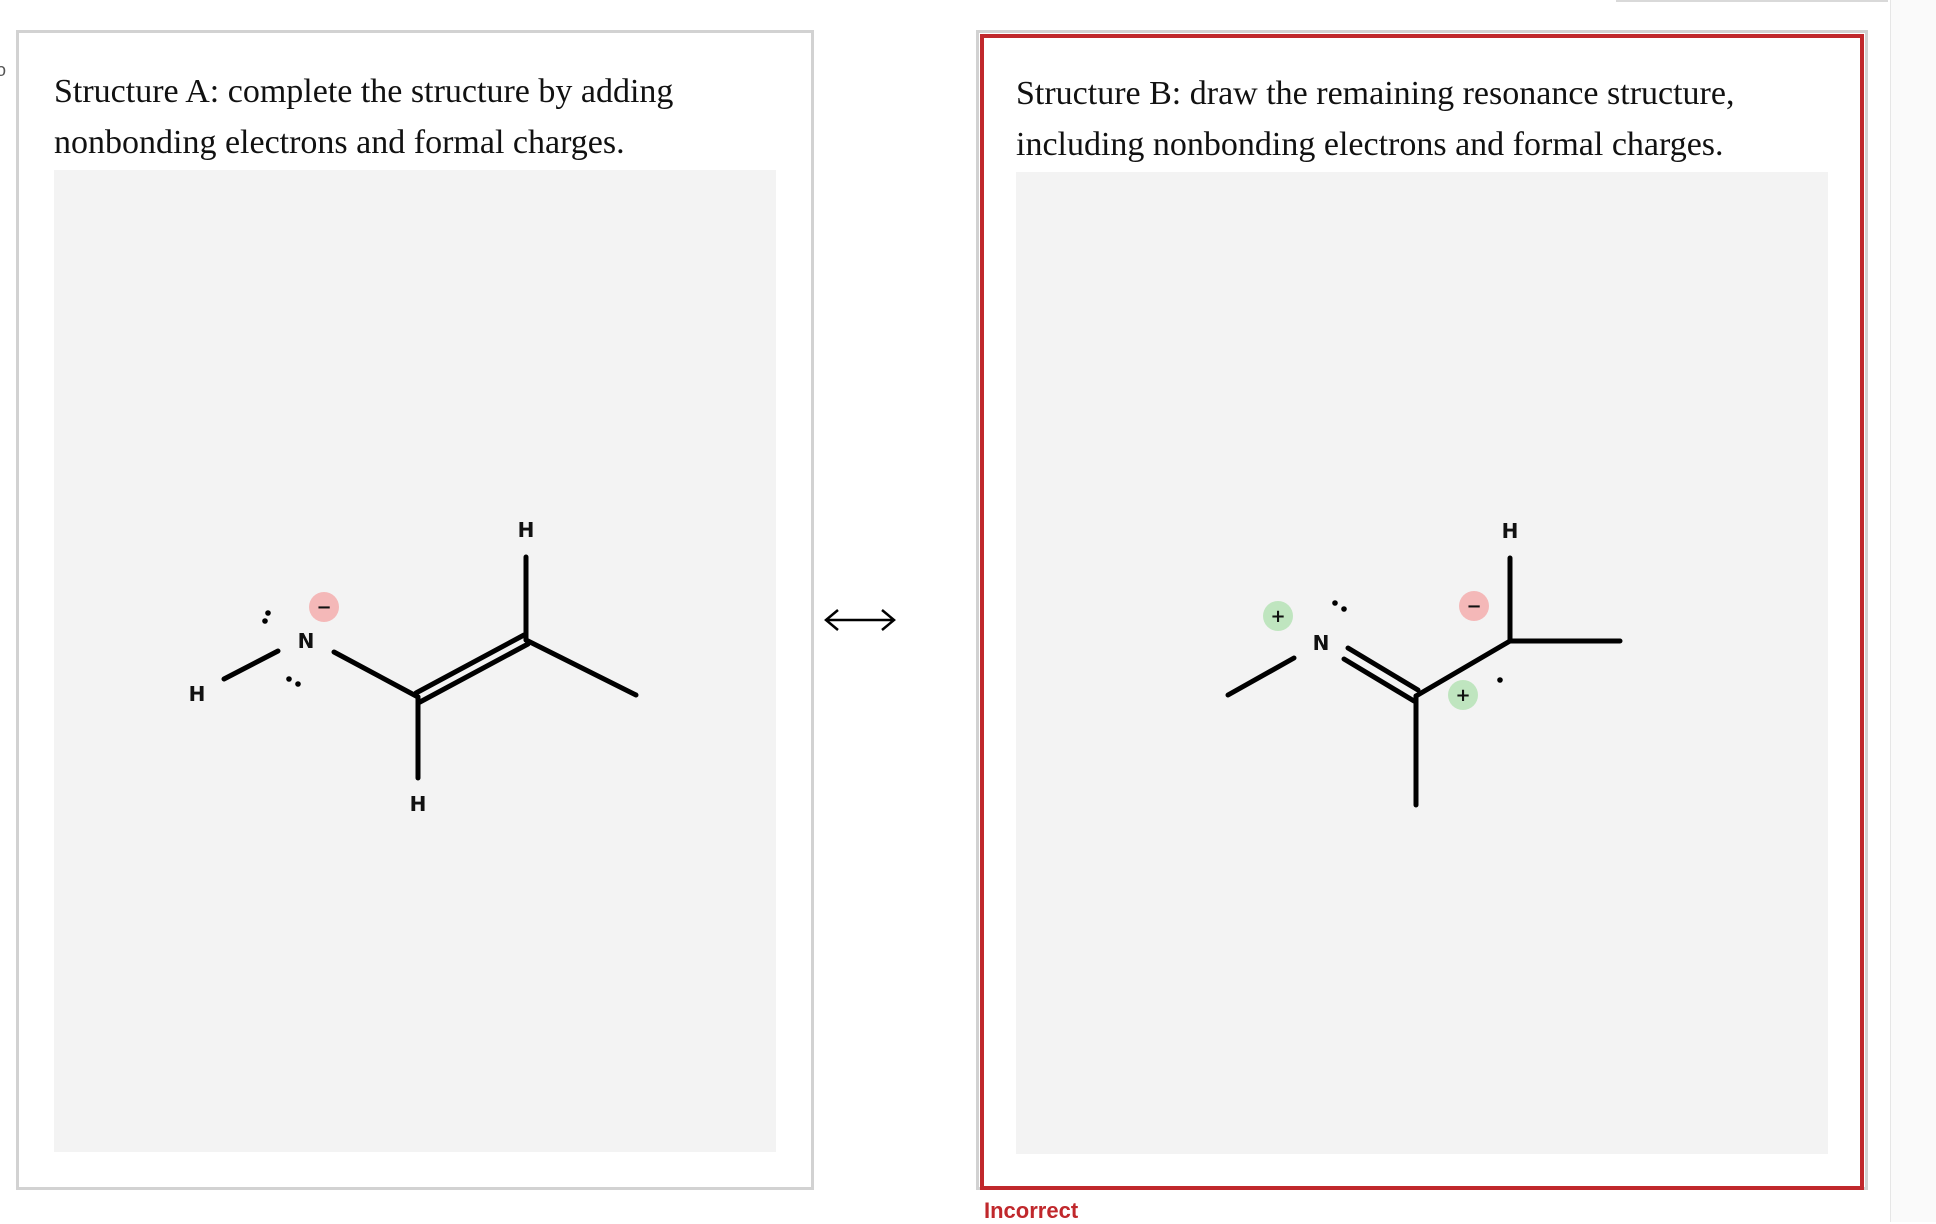 Image resolution: width=1936 pixels, height=1224 pixels. I want to click on resonance-arrow-icon, so click(860, 620).